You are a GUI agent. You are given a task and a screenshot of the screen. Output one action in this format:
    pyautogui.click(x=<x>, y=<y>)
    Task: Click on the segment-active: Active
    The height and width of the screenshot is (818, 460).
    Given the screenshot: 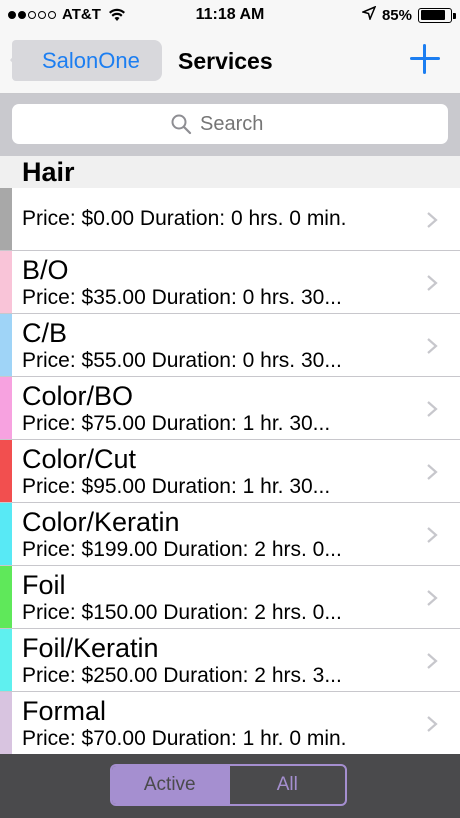 What is the action you would take?
    pyautogui.click(x=170, y=785)
    